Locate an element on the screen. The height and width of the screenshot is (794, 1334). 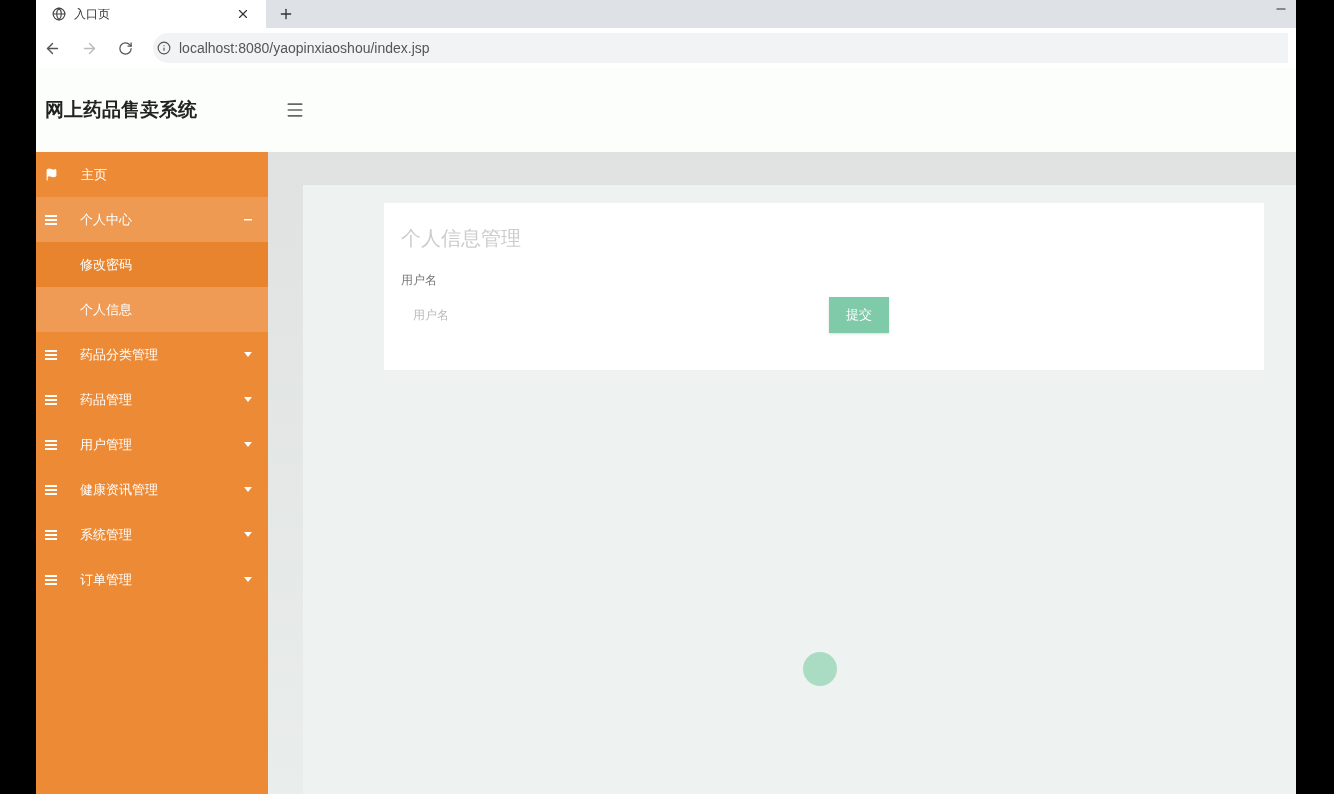
globe-icon is located at coordinates (59, 14).